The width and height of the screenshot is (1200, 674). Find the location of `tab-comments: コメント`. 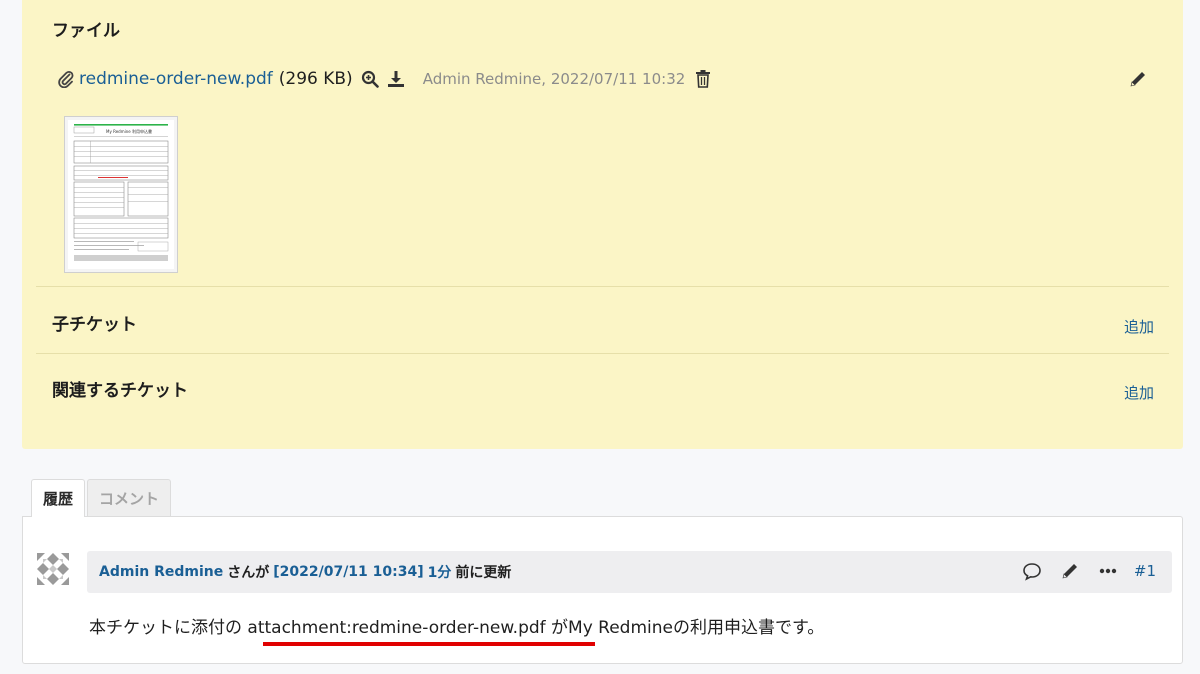

tab-comments: コメント is located at coordinates (129, 497).